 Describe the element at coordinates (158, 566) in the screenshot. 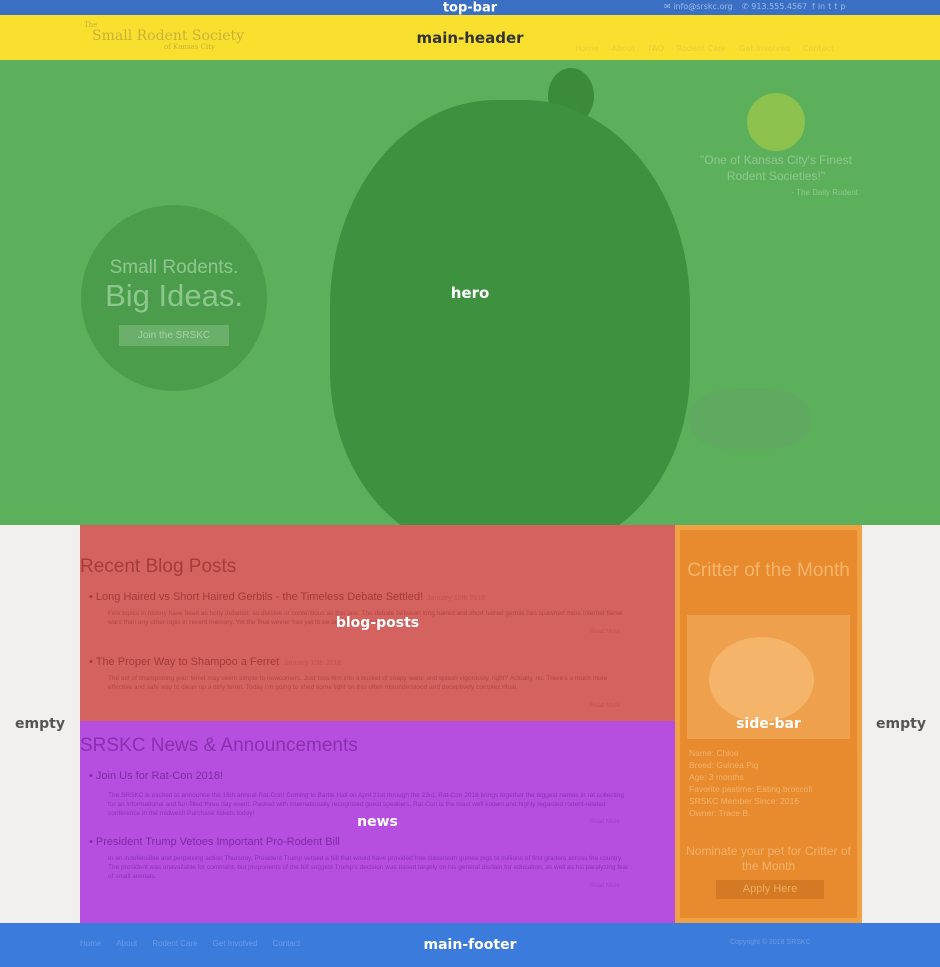

I see `blog-section-title: Recent Blog Posts` at that location.